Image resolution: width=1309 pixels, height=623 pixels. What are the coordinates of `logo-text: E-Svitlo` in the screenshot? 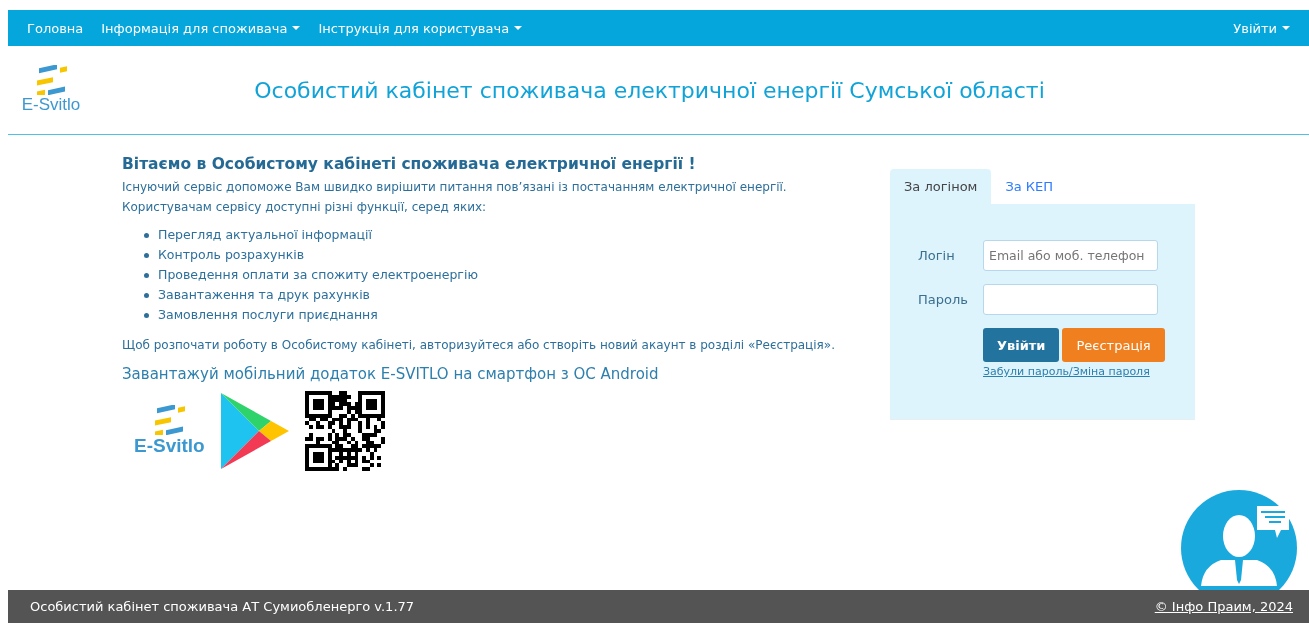 It's located at (51, 105).